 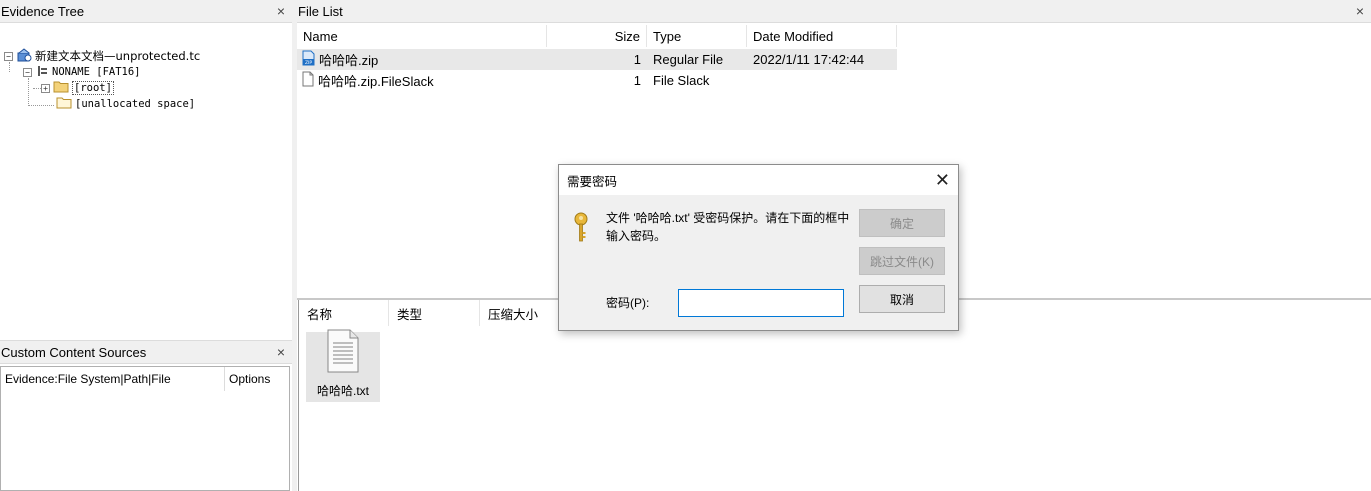 What do you see at coordinates (681, 80) in the screenshot?
I see `type-cell: File Slack` at bounding box center [681, 80].